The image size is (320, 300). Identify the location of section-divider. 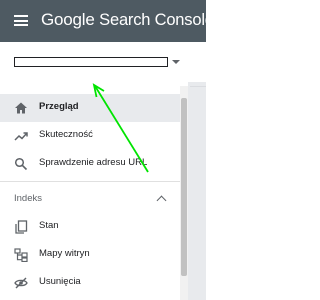
(90, 181).